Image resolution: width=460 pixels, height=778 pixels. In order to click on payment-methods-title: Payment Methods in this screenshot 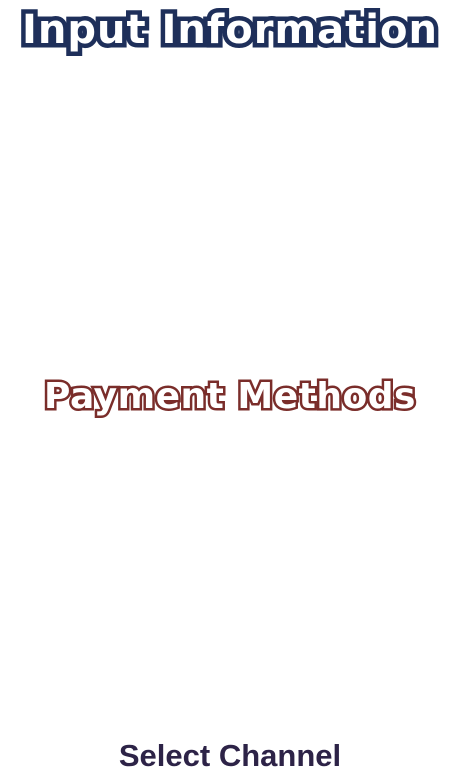, I will do `click(230, 397)`.